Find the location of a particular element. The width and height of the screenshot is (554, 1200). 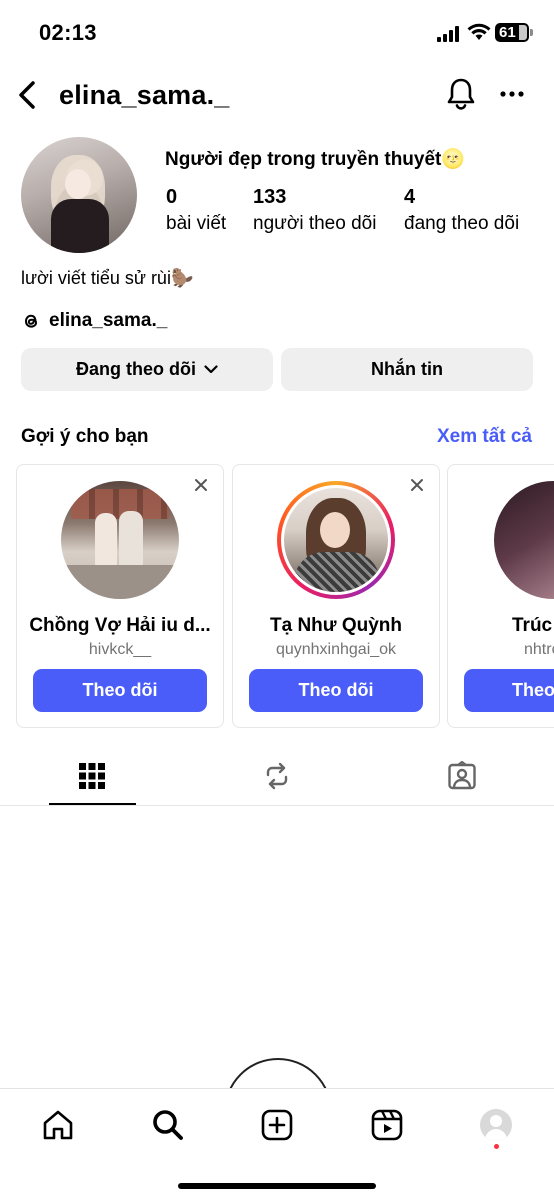

stat-posts: 0 bài viết is located at coordinates (196, 210).